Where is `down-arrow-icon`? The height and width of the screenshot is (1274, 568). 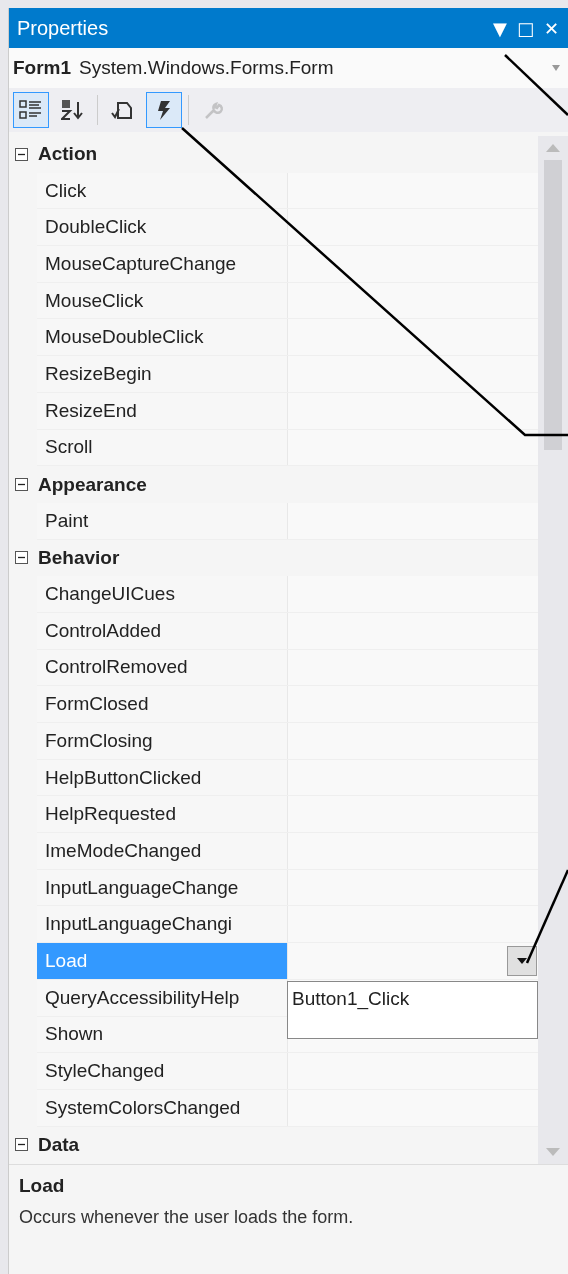 down-arrow-icon is located at coordinates (553, 1152).